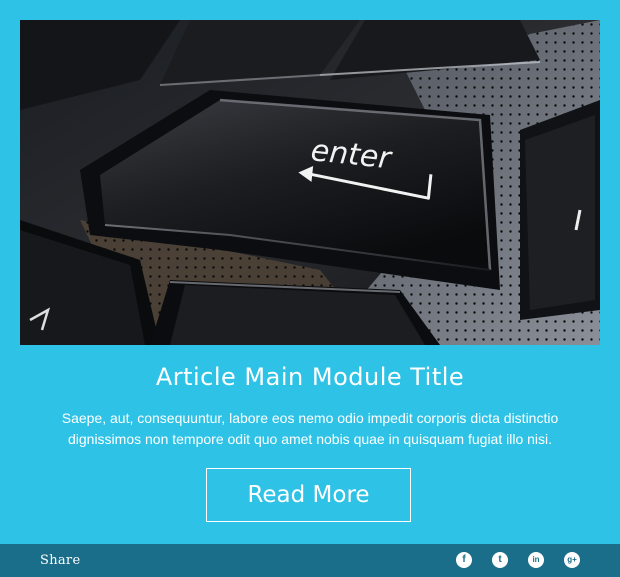  I want to click on google-plus-icon: g+, so click(572, 560).